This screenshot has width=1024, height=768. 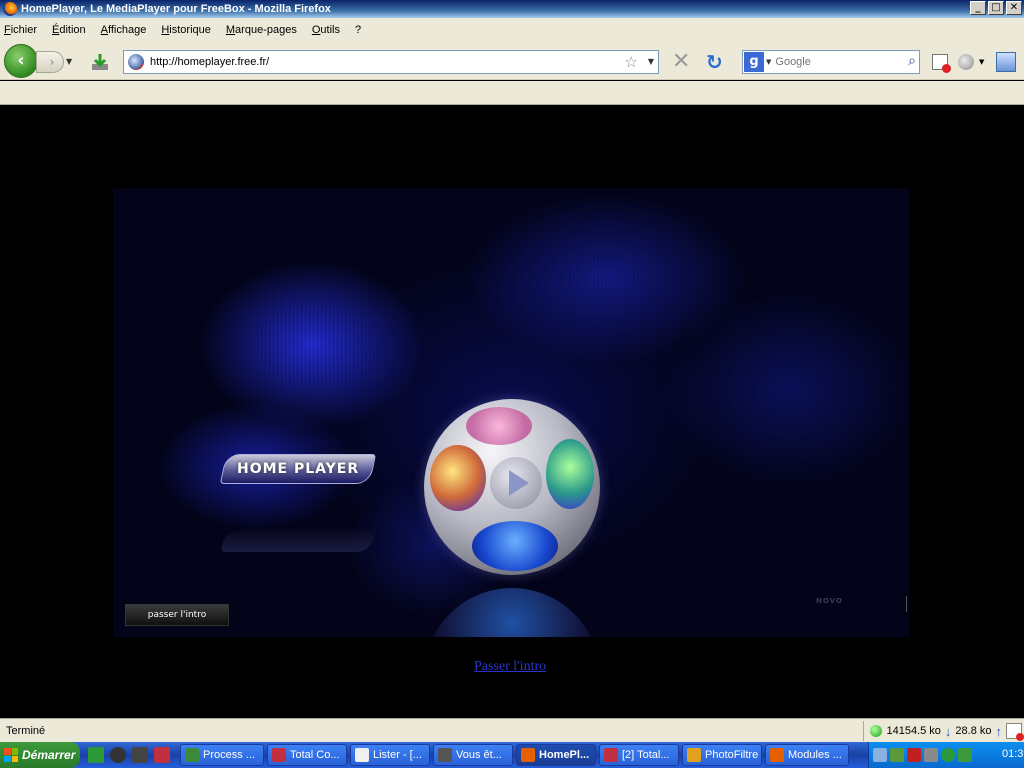 I want to click on reload-button: ↻, so click(x=714, y=62).